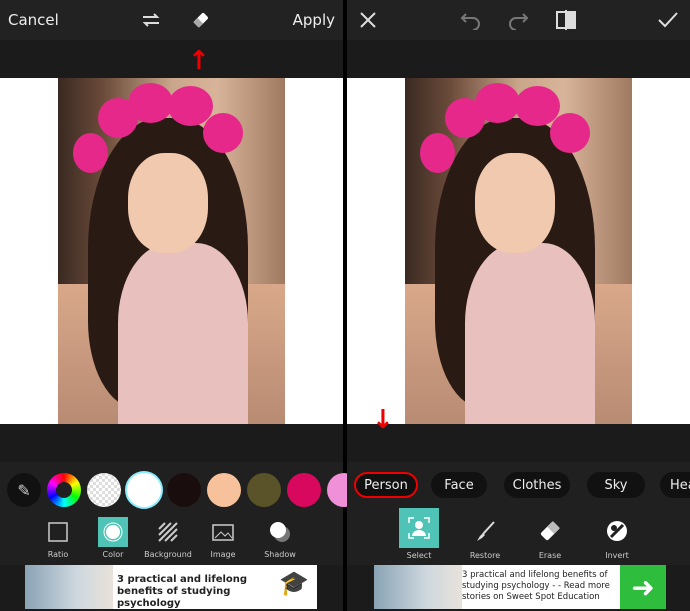  I want to click on top-bar, so click(518, 20).